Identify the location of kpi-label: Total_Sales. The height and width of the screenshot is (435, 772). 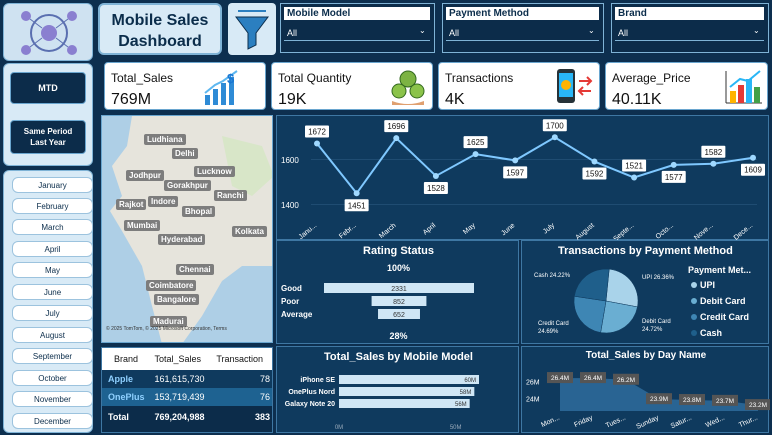
(142, 78).